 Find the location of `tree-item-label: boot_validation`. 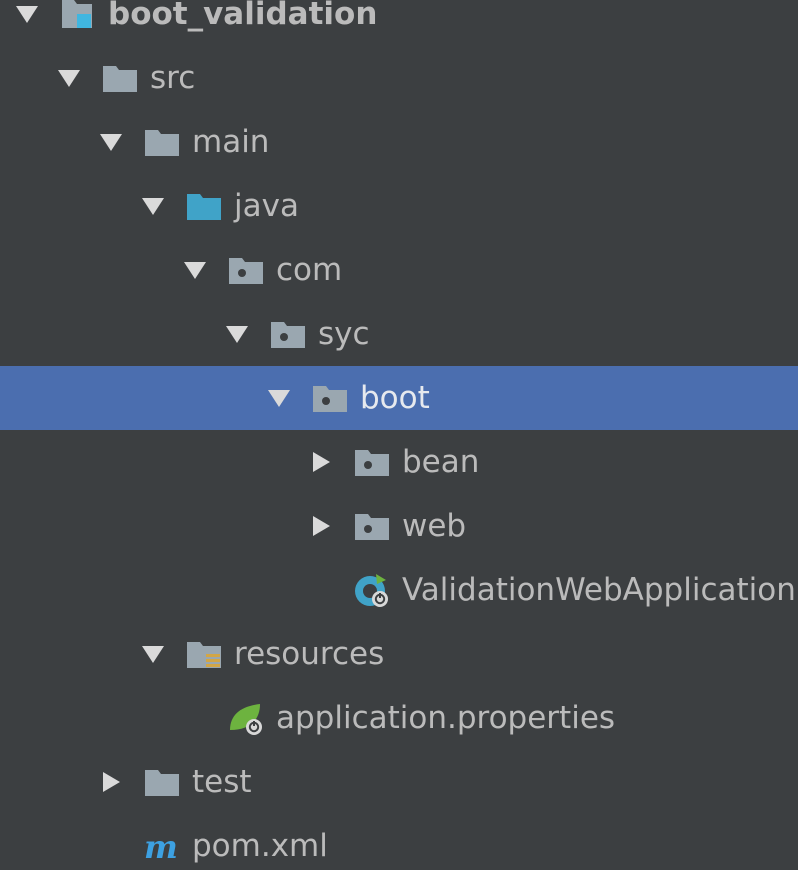

tree-item-label: boot_validation is located at coordinates (243, 16).